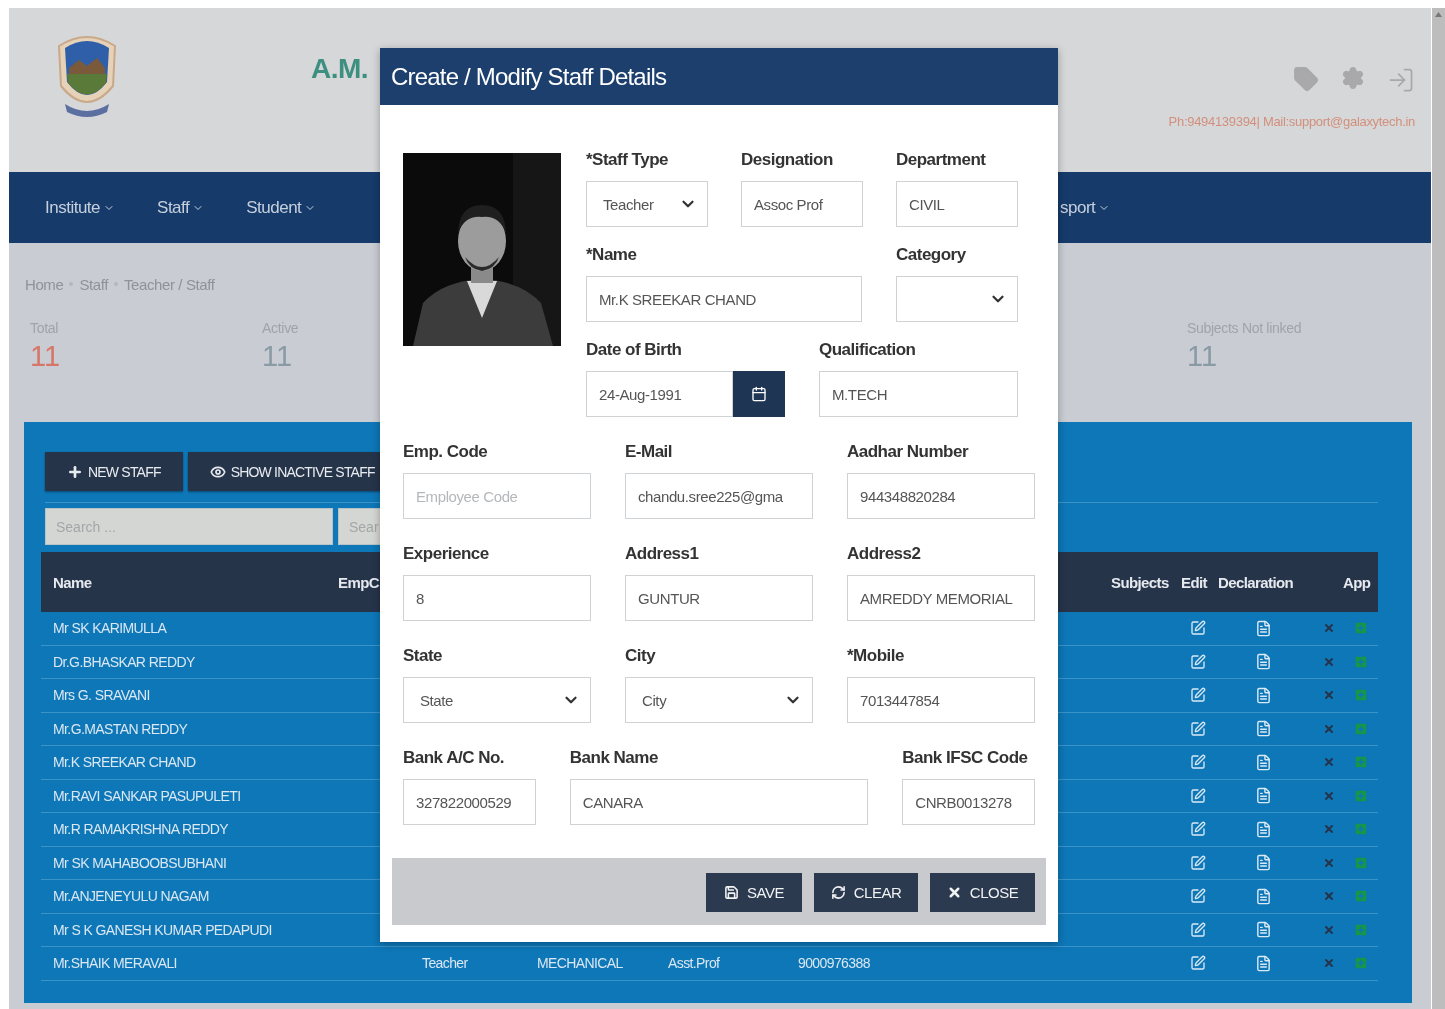 The image size is (1445, 1009). I want to click on field-label: Qualification, so click(868, 350).